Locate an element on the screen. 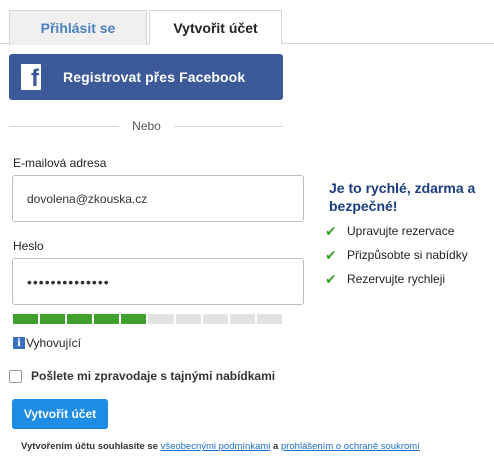  benefit-item: ✔ Přizpůsobte si nabídky is located at coordinates (396, 255).